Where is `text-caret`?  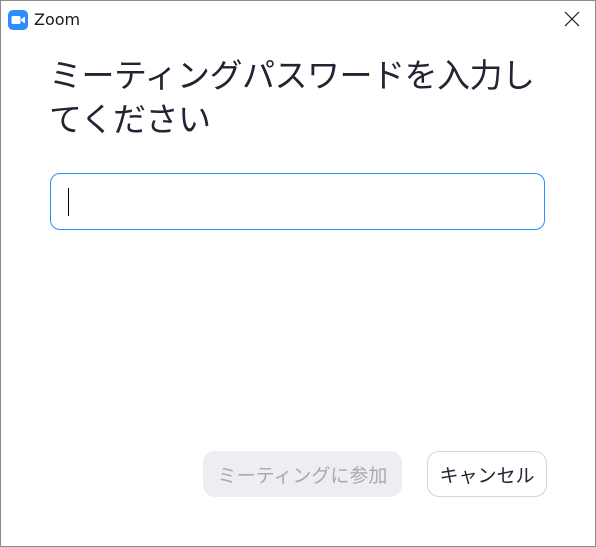
text-caret is located at coordinates (68, 202).